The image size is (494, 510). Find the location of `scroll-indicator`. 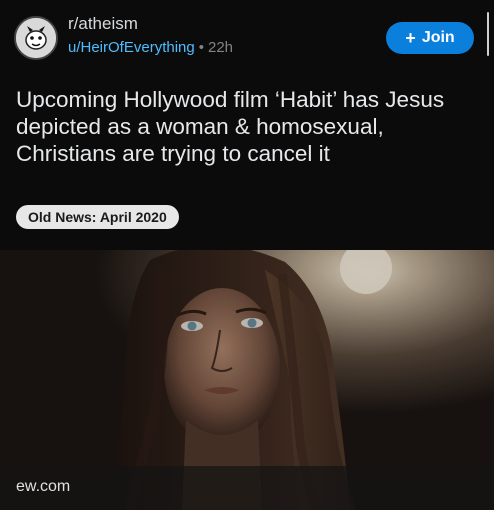

scroll-indicator is located at coordinates (488, 34).